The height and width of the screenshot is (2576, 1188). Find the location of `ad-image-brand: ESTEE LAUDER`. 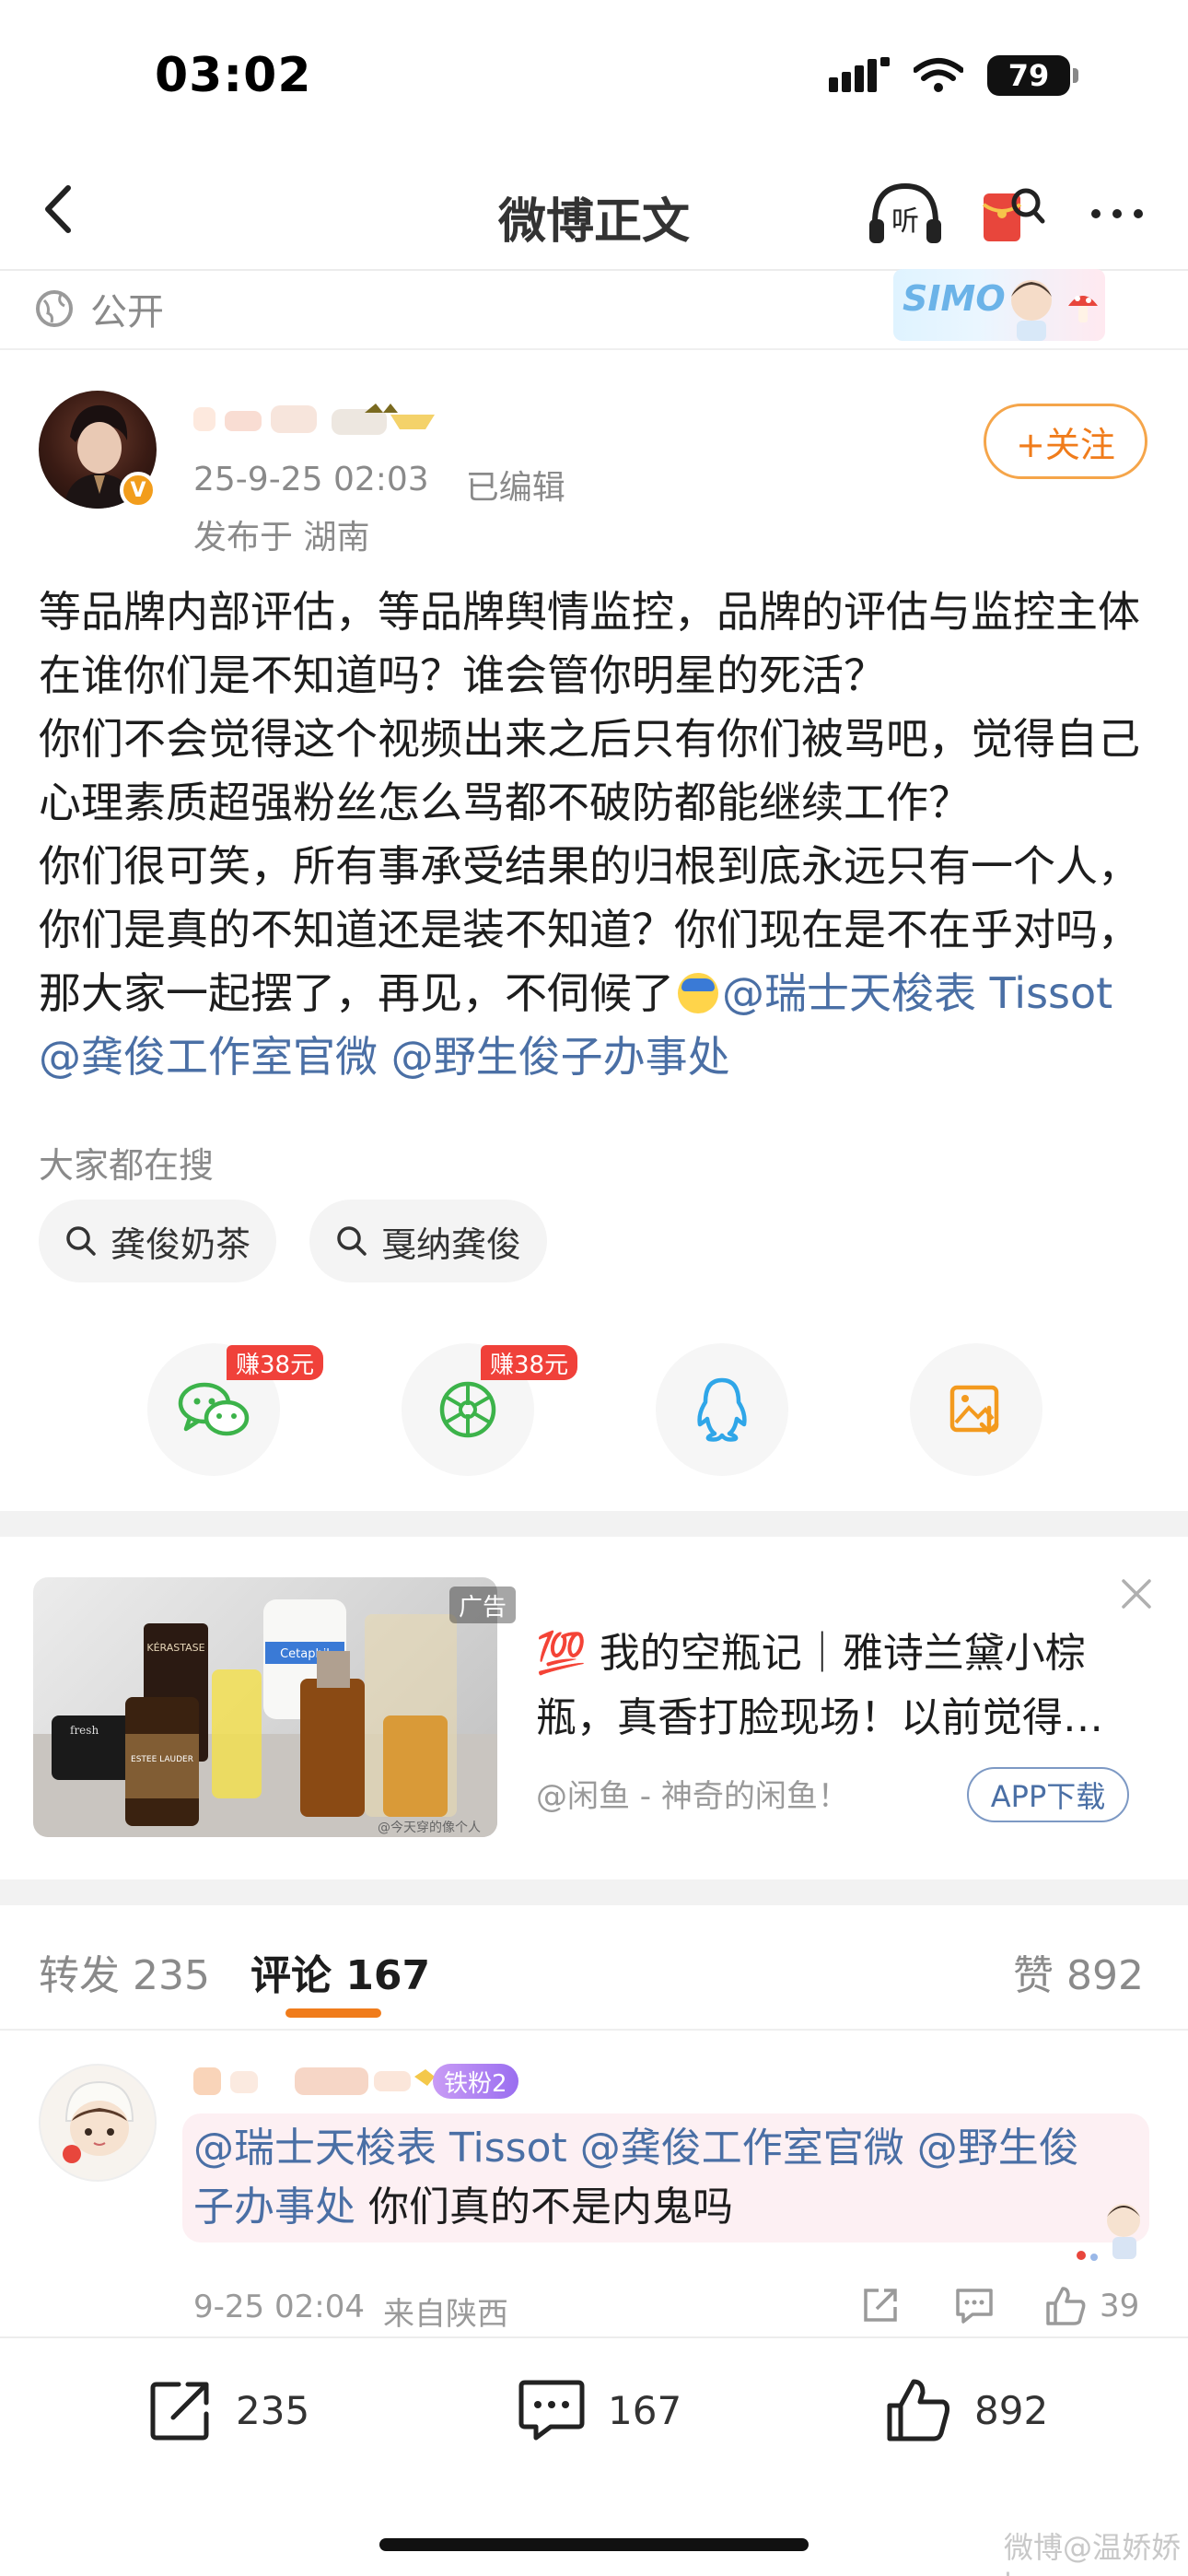

ad-image-brand: ESTEE LAUDER is located at coordinates (162, 1759).